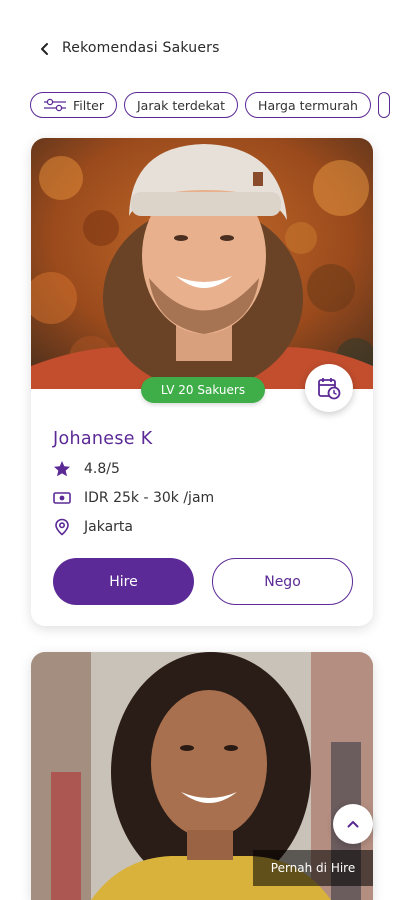 This screenshot has width=404, height=900. I want to click on price-value: IDR 25k - 30k /jam, so click(149, 498).